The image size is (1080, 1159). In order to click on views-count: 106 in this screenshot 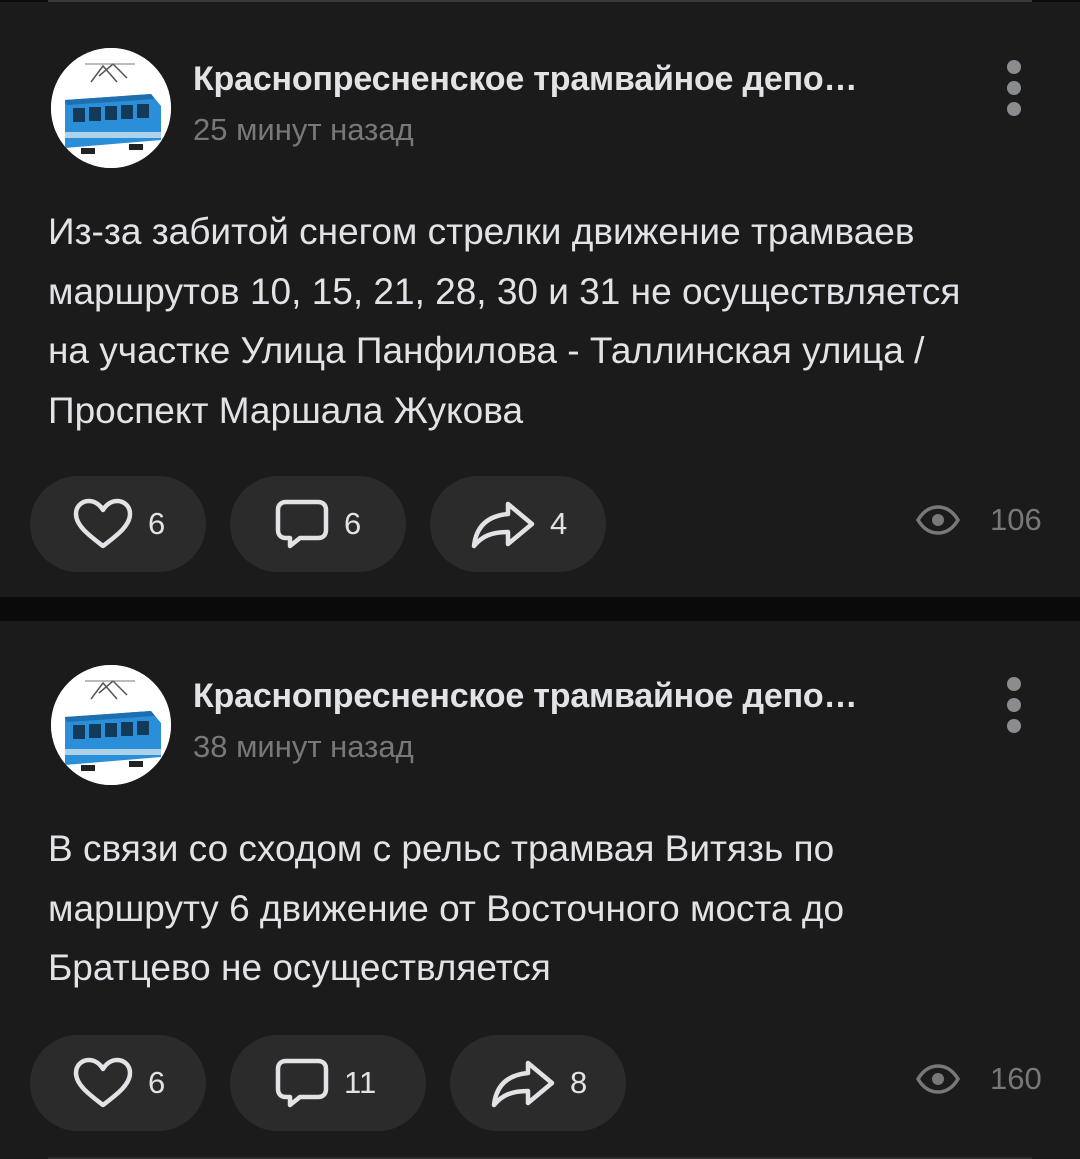, I will do `click(1016, 519)`.